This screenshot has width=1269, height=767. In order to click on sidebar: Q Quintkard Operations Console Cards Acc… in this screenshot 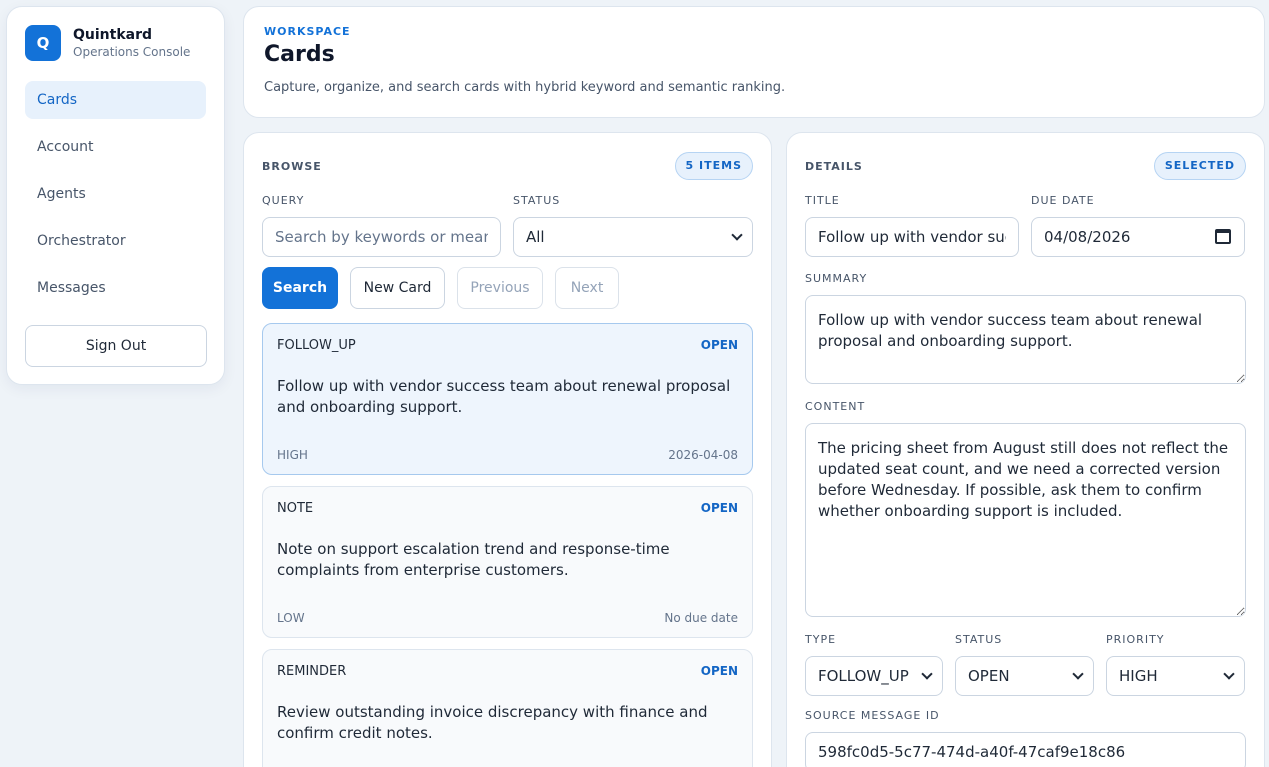, I will do `click(115, 195)`.